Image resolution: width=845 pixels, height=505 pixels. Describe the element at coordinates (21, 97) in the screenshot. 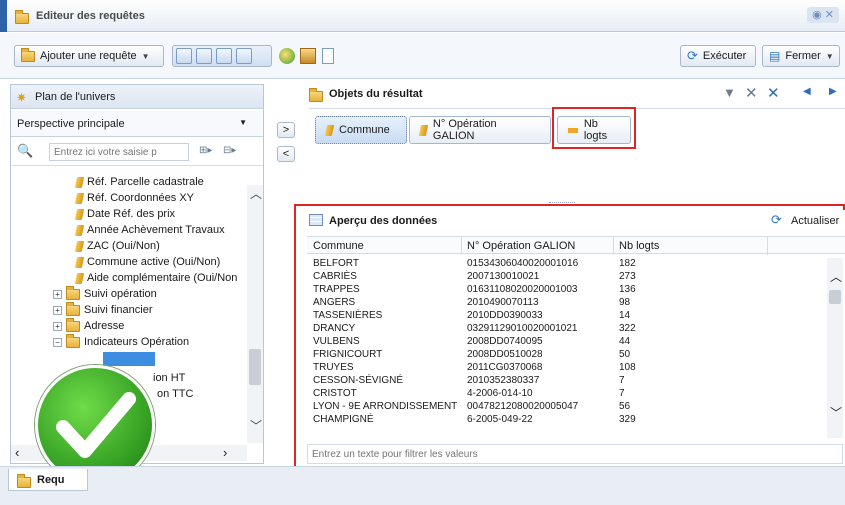

I see `universe-icon: ✷` at that location.